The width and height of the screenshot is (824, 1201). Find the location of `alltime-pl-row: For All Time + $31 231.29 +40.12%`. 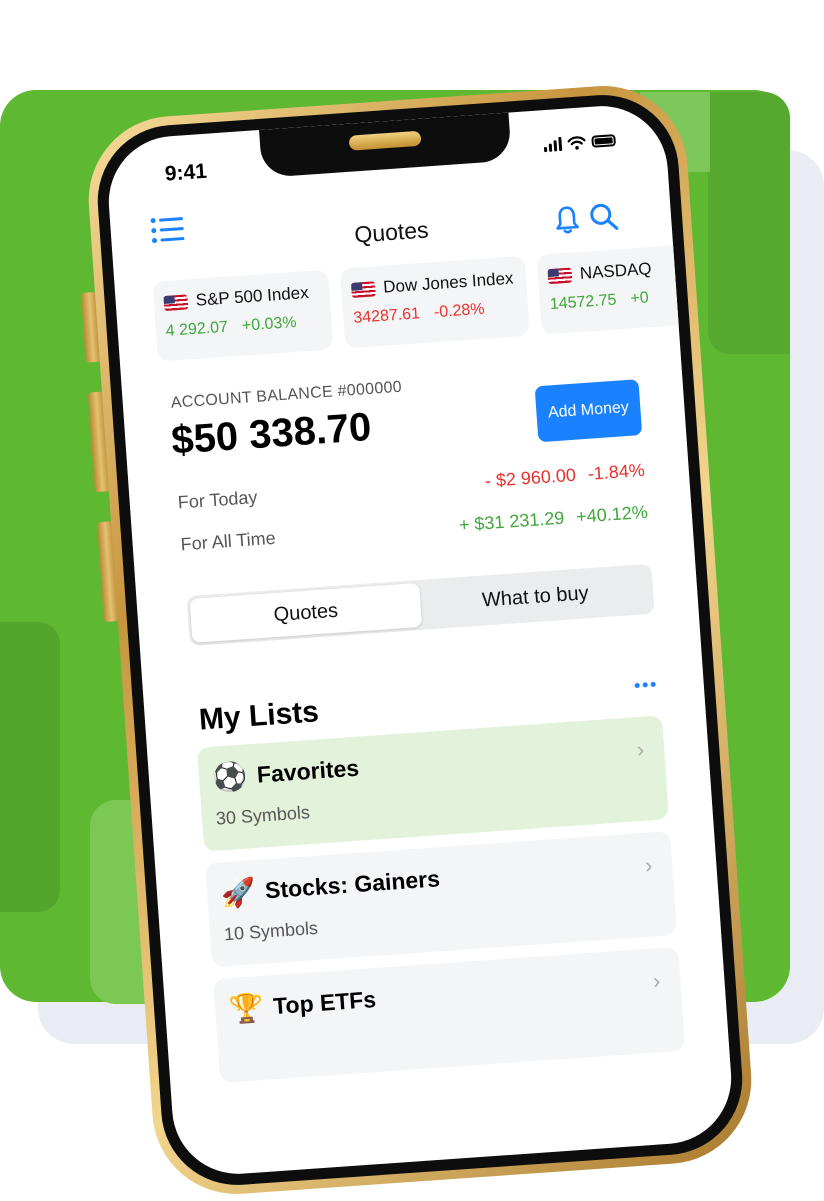

alltime-pl-row: For All Time + $31 231.29 +40.12% is located at coordinates (414, 529).